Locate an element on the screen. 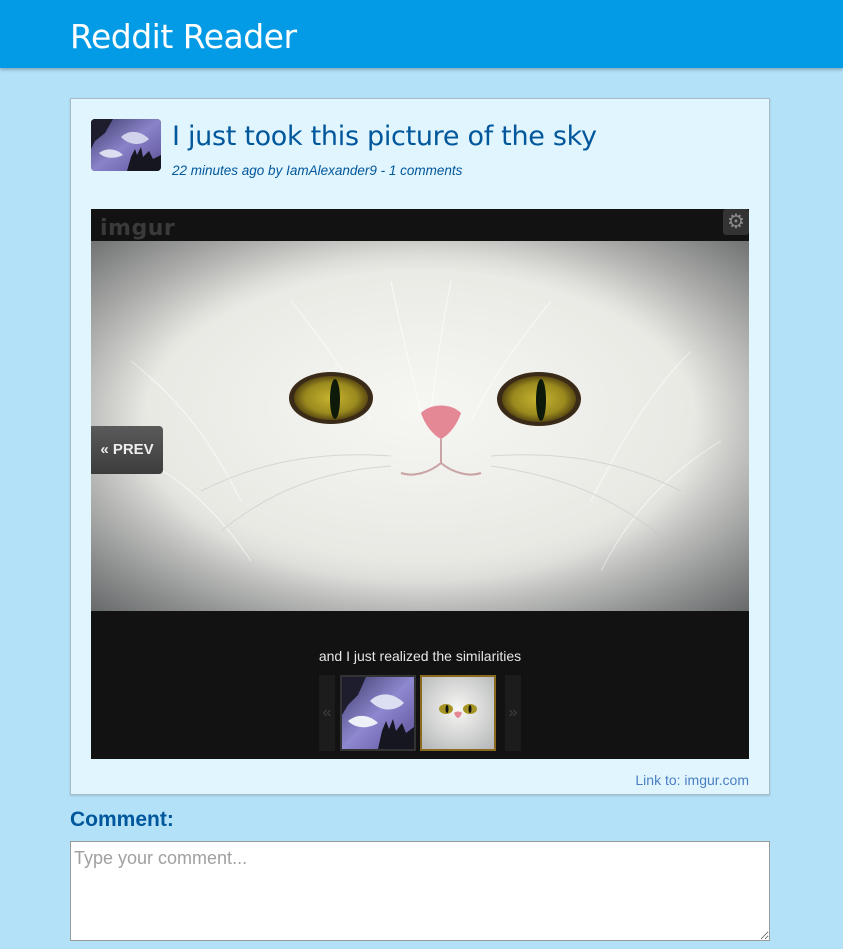  sky-photo is located at coordinates (378, 713).